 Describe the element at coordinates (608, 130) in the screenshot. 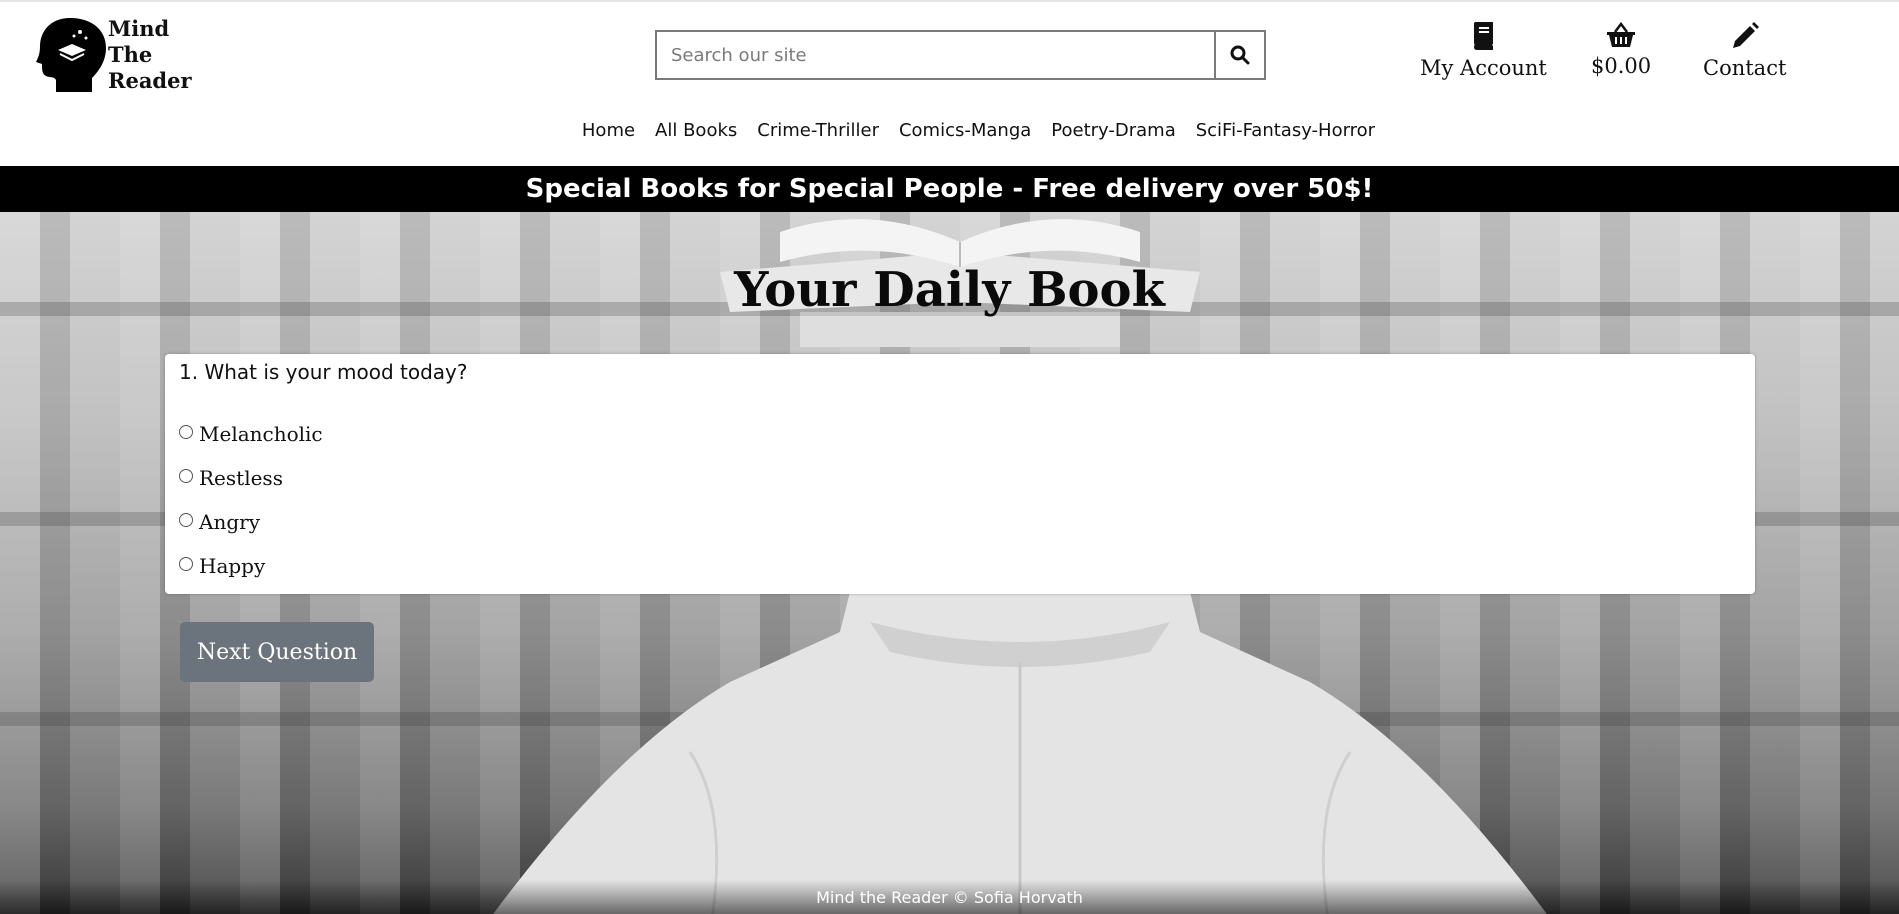

I see `nav-item-home: Home` at that location.